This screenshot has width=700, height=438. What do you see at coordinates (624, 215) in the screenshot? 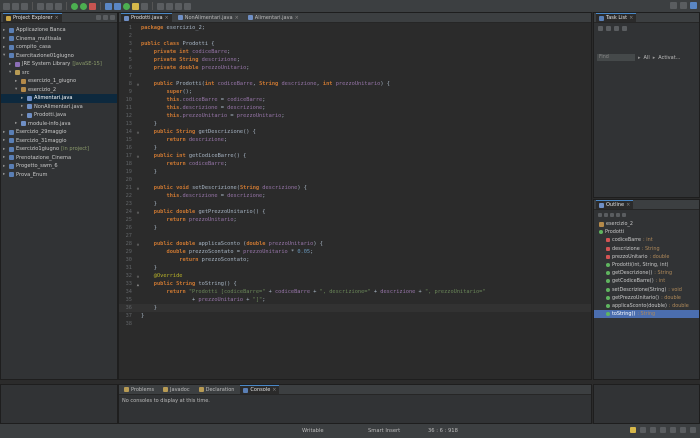
I see `focus-icon` at bounding box center [624, 215].